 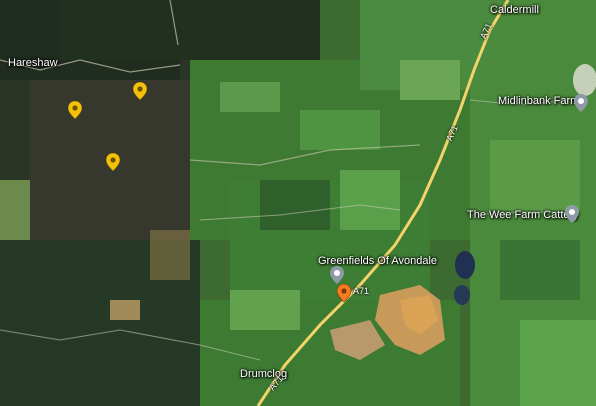 What do you see at coordinates (345, 294) in the screenshot?
I see `map-pin-orange-icon` at bounding box center [345, 294].